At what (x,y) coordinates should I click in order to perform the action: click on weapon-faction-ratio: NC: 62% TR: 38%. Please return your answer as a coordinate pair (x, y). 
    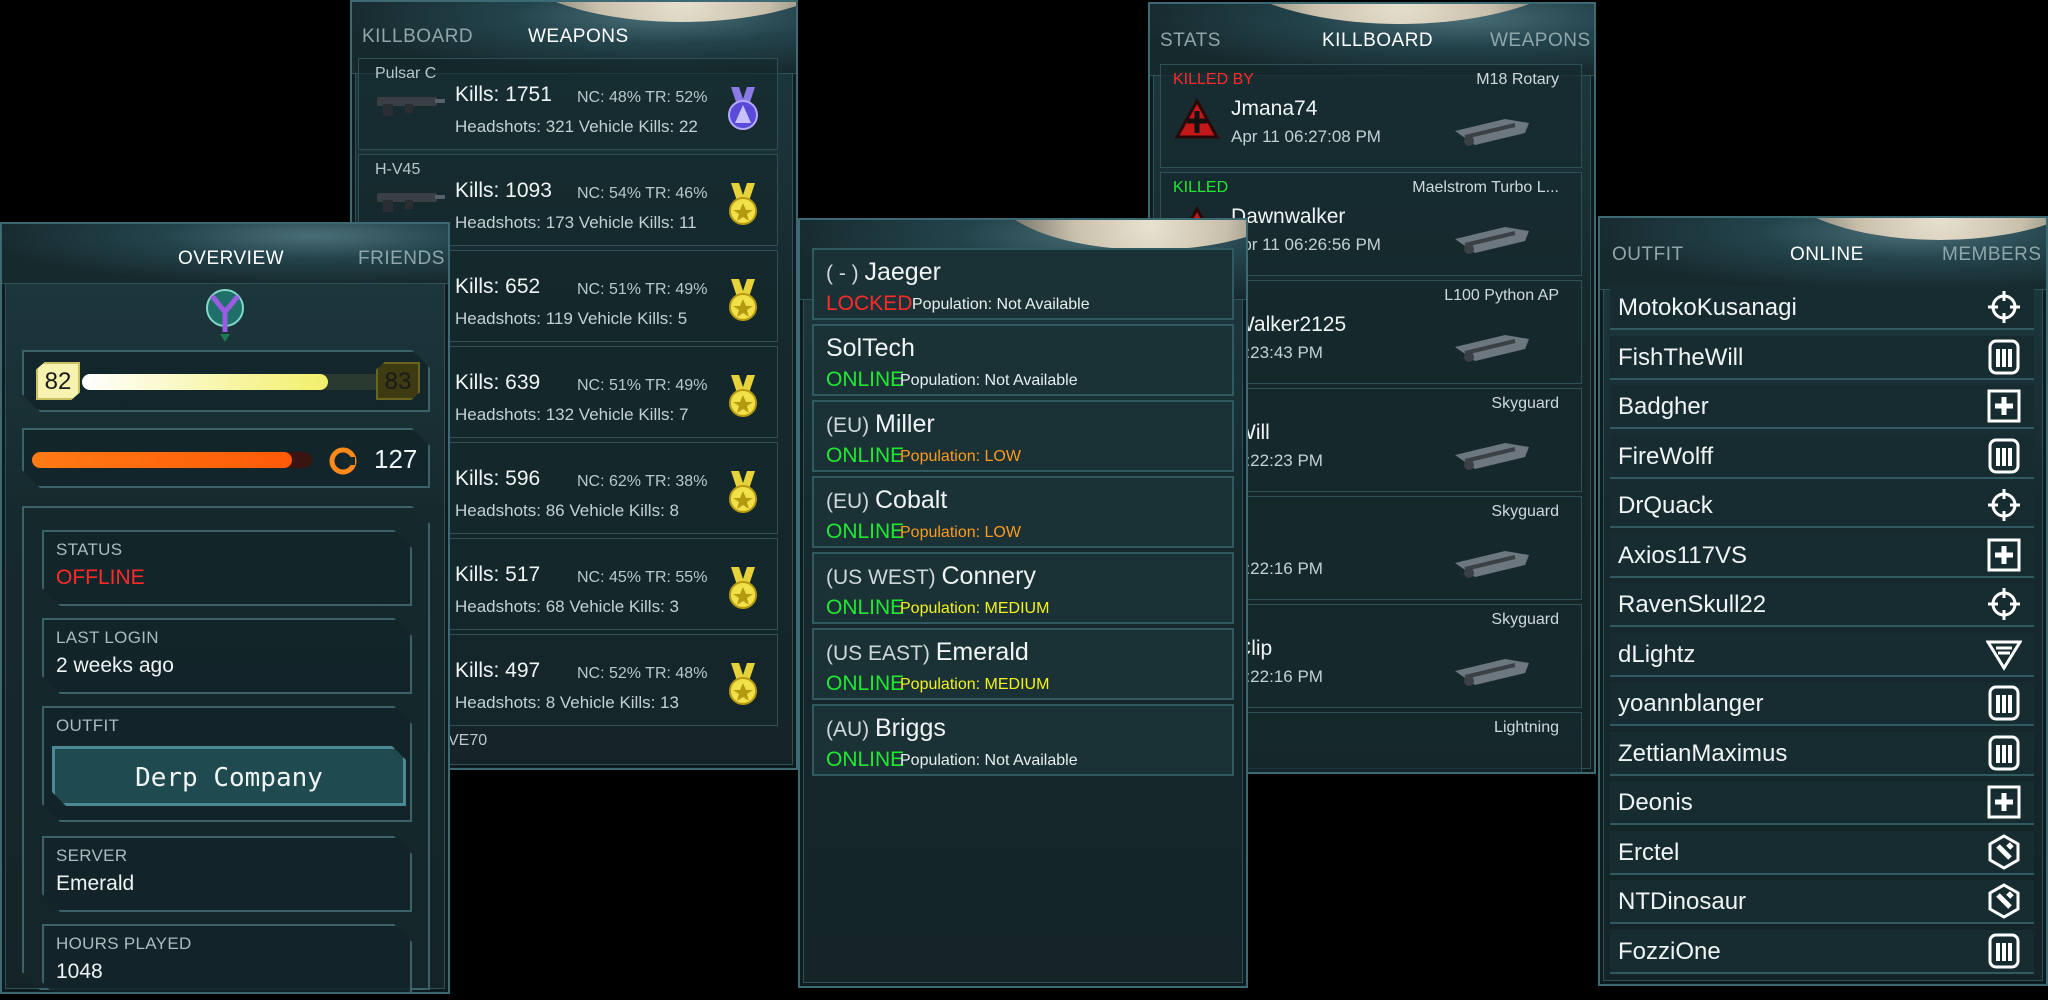
    Looking at the image, I should click on (642, 481).